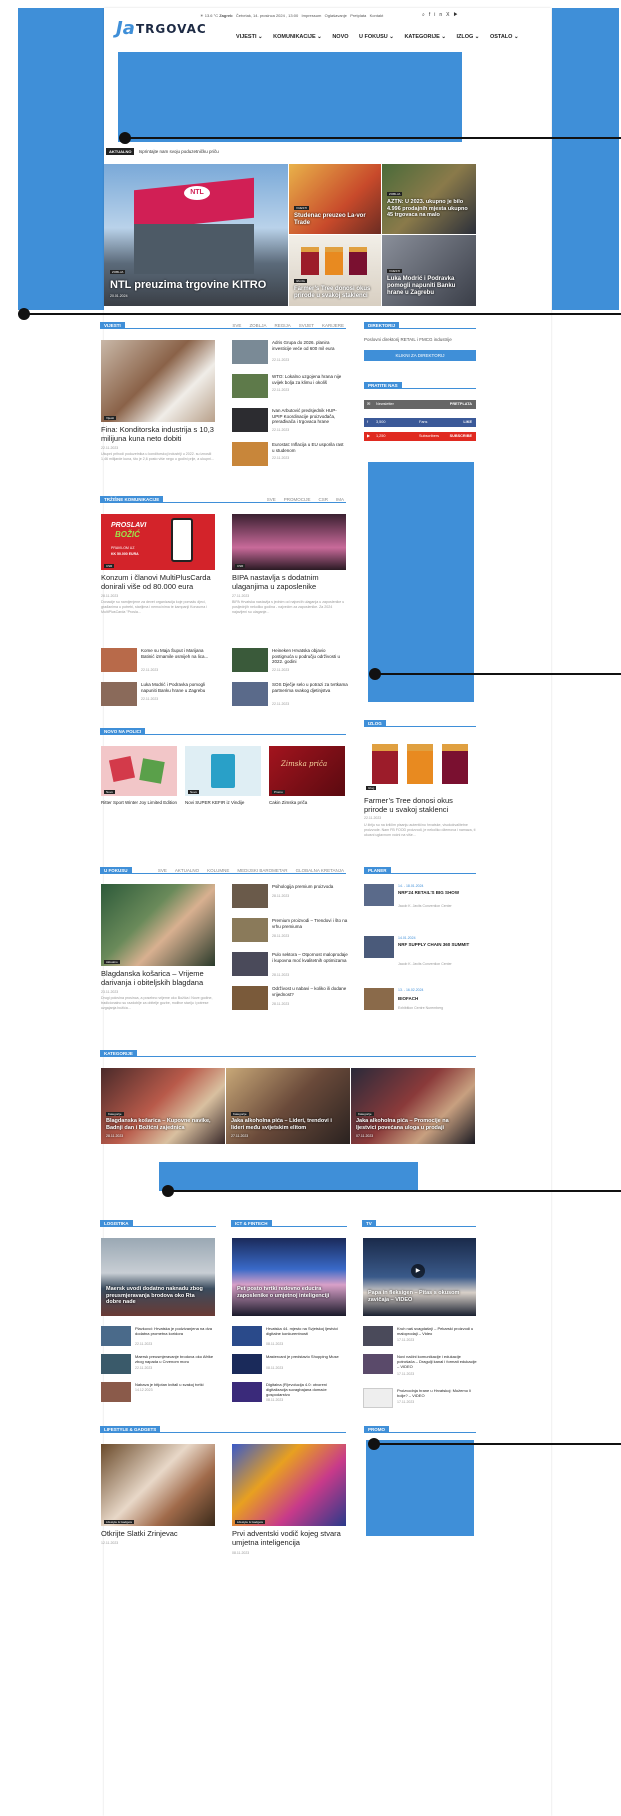 This screenshot has height=1816, width=621. Describe the element at coordinates (159, 1534) in the screenshot. I see `lifestyle-item-1-title: Otkrijte Slatki Zrinjevac` at that location.